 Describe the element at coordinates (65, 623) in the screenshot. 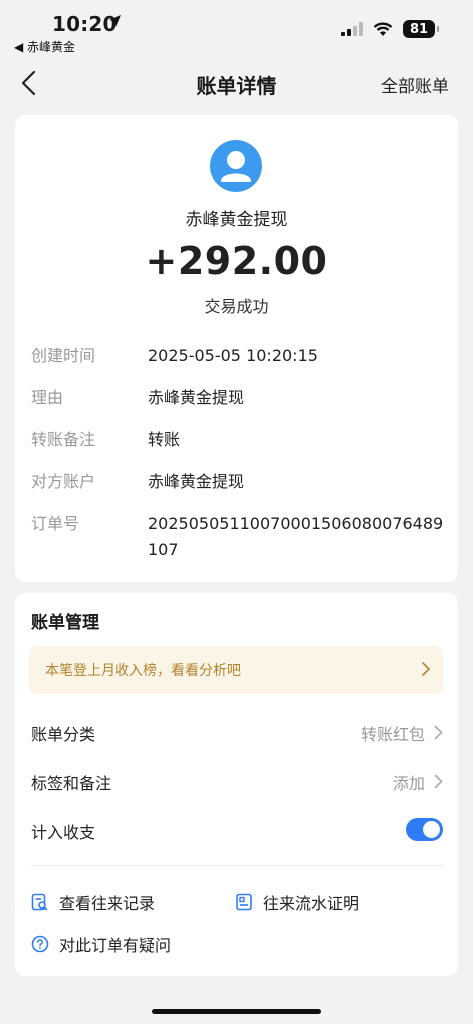

I see `section-title: 账单管理` at that location.